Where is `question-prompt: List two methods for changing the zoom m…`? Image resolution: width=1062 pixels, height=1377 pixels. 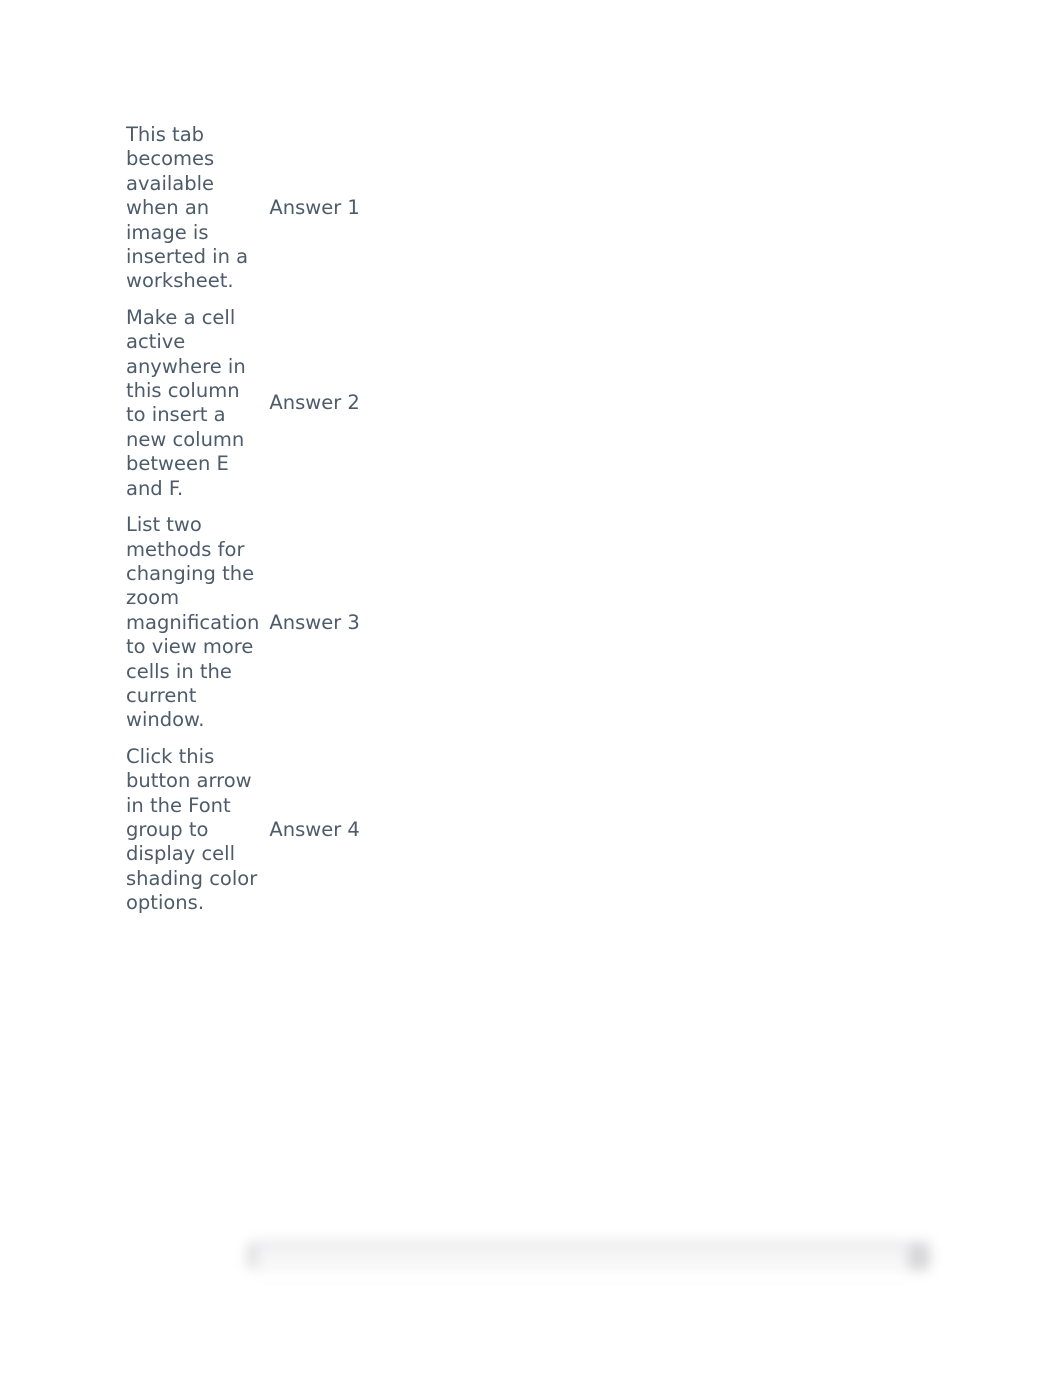 question-prompt: List two methods for changing the zoom m… is located at coordinates (192, 629).